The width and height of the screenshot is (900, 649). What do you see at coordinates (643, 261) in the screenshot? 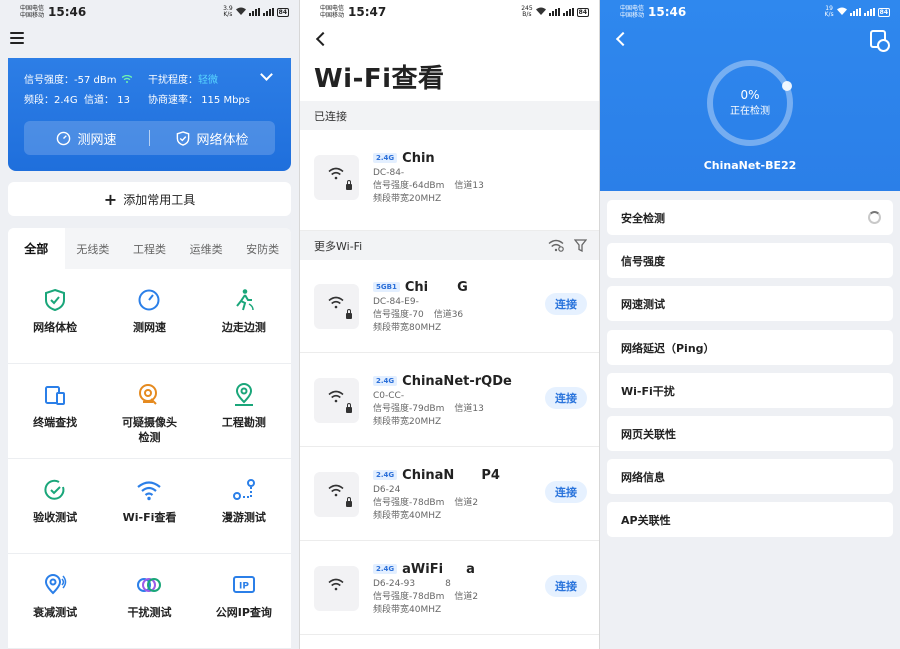
I see `check-item-label: 信号强度` at bounding box center [643, 261].